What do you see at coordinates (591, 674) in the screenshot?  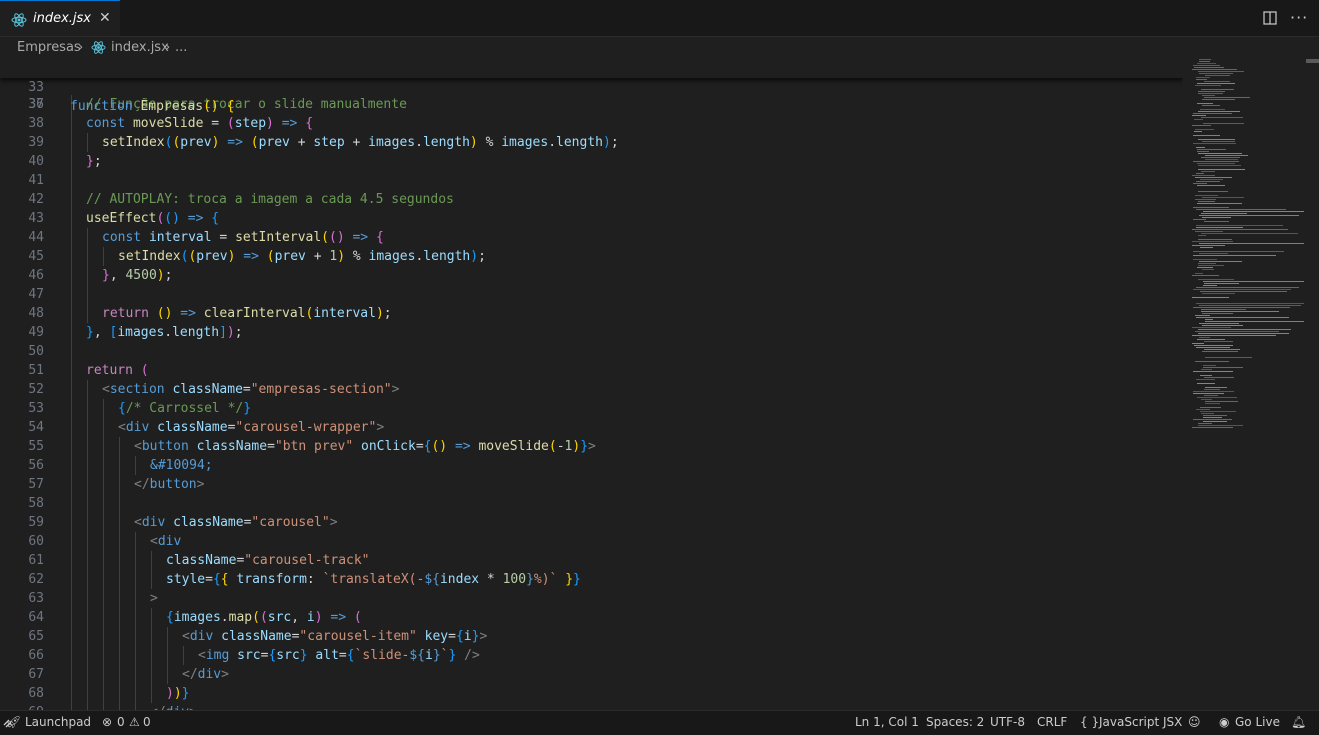 I see `code-line: 67 </div>` at bounding box center [591, 674].